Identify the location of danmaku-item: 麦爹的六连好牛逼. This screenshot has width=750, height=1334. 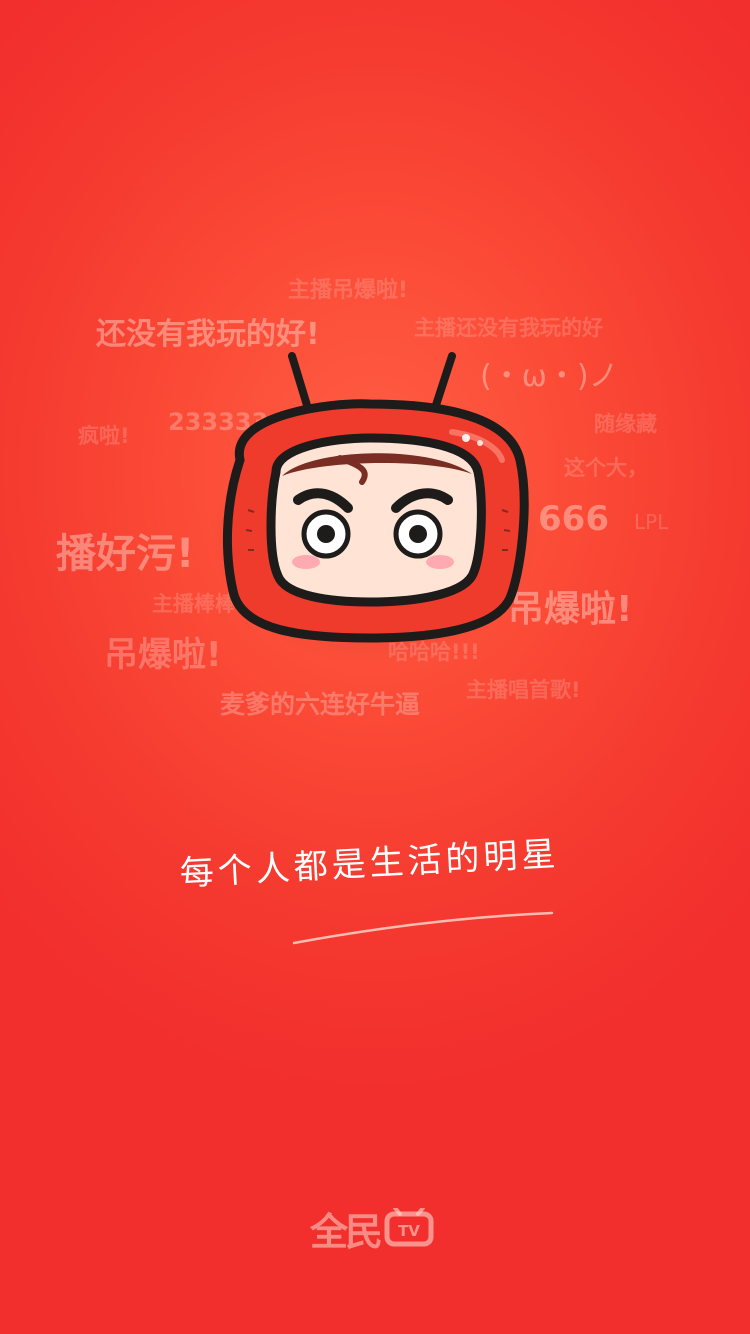
(320, 704).